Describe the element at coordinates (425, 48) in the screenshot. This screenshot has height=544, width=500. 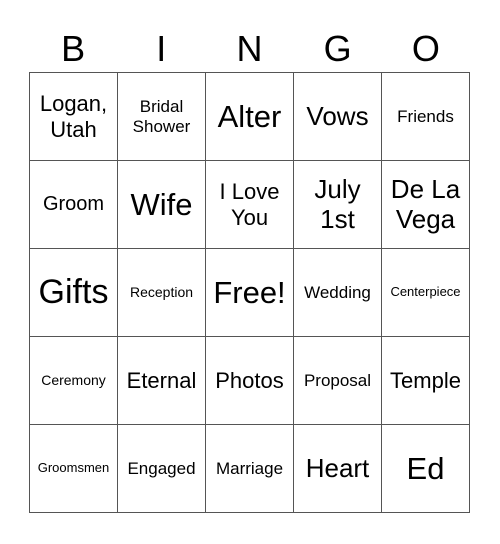
I see `header-letter-o: O` at that location.